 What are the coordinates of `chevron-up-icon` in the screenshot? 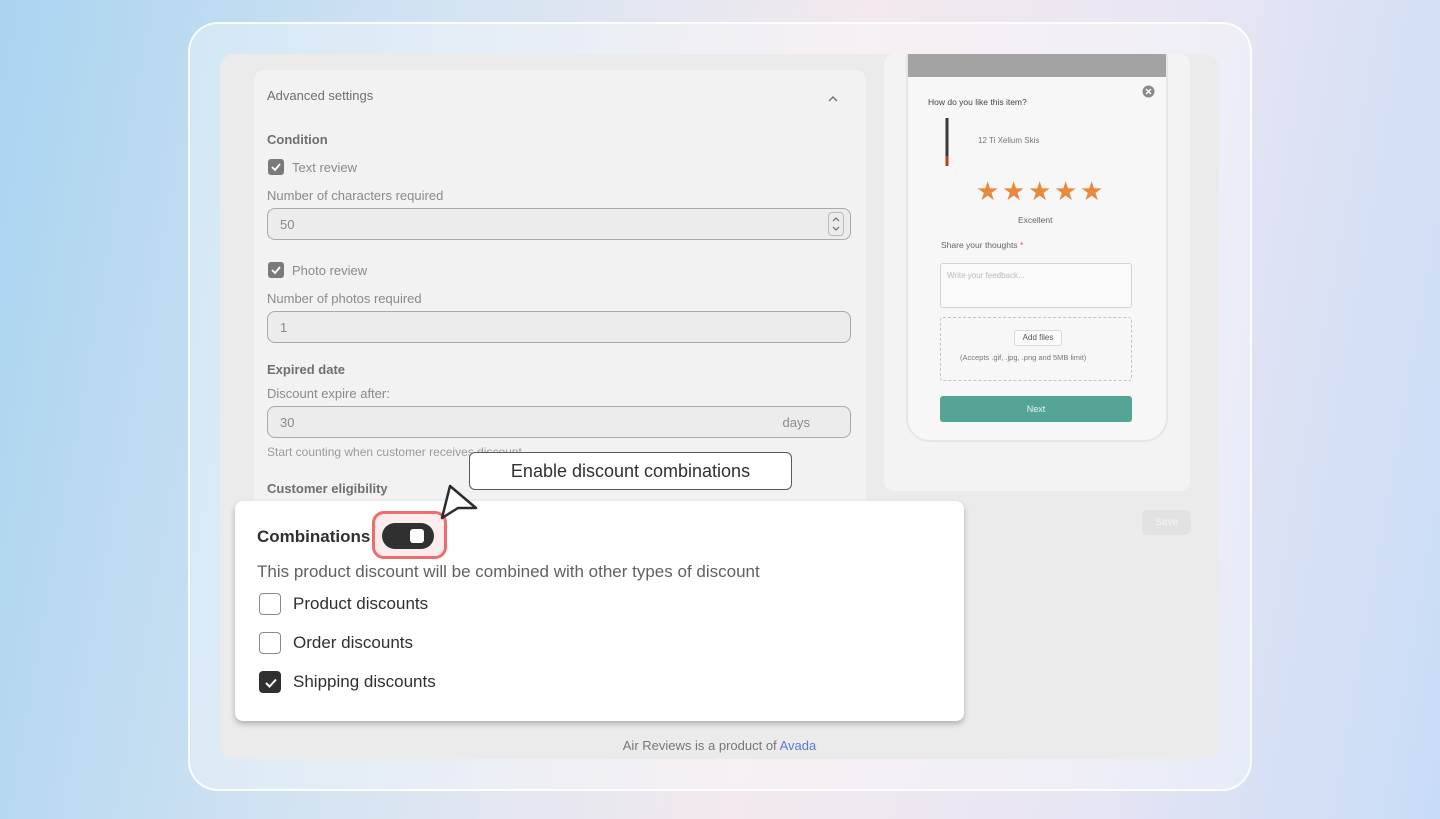 It's located at (833, 99).